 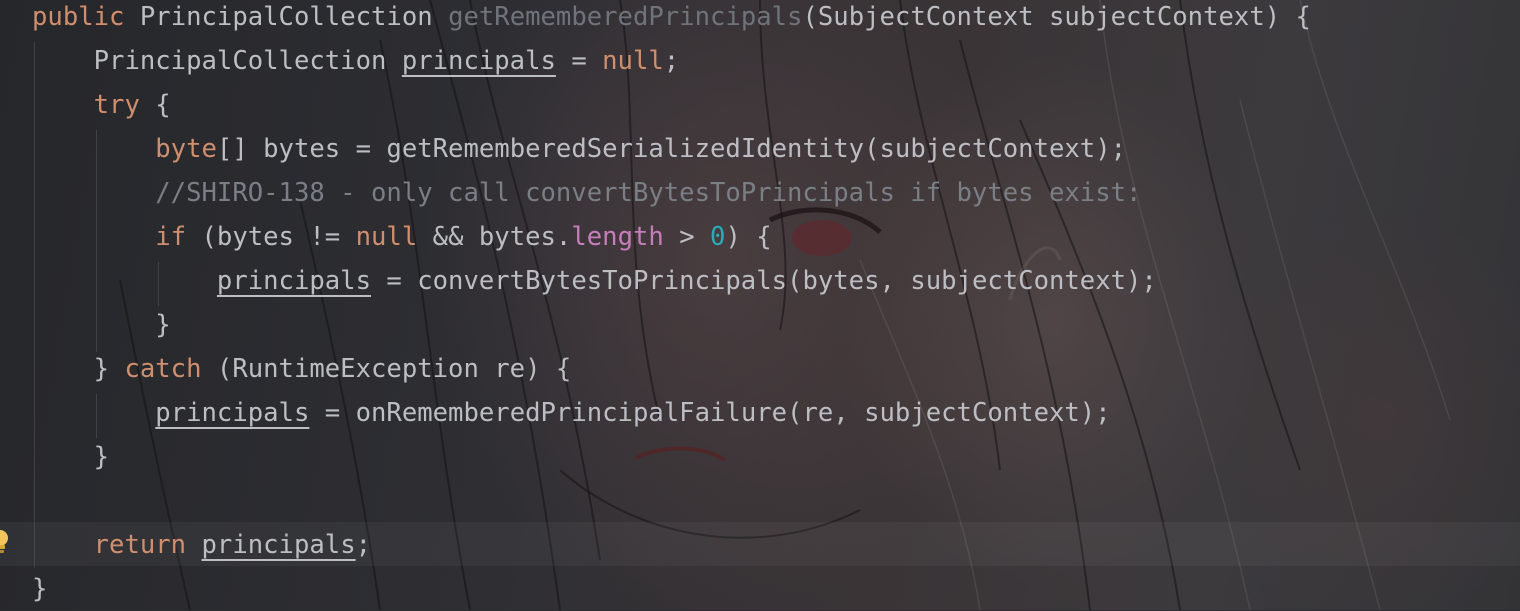 I want to click on code-line: try {, so click(x=101, y=105).